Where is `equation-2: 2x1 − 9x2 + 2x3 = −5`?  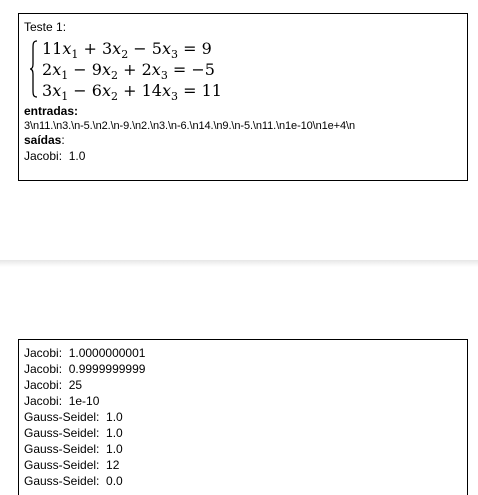
equation-2: 2x1 − 9x2 + 2x3 = −5 is located at coordinates (128, 71).